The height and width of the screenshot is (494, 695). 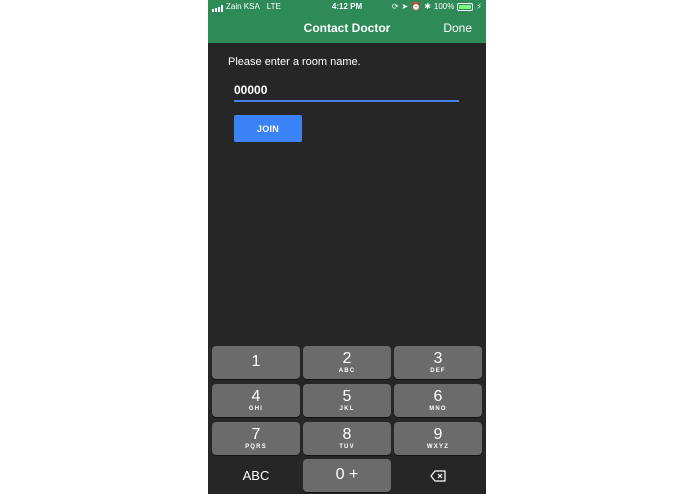 What do you see at coordinates (438, 358) in the screenshot?
I see `key-digit: 3` at bounding box center [438, 358].